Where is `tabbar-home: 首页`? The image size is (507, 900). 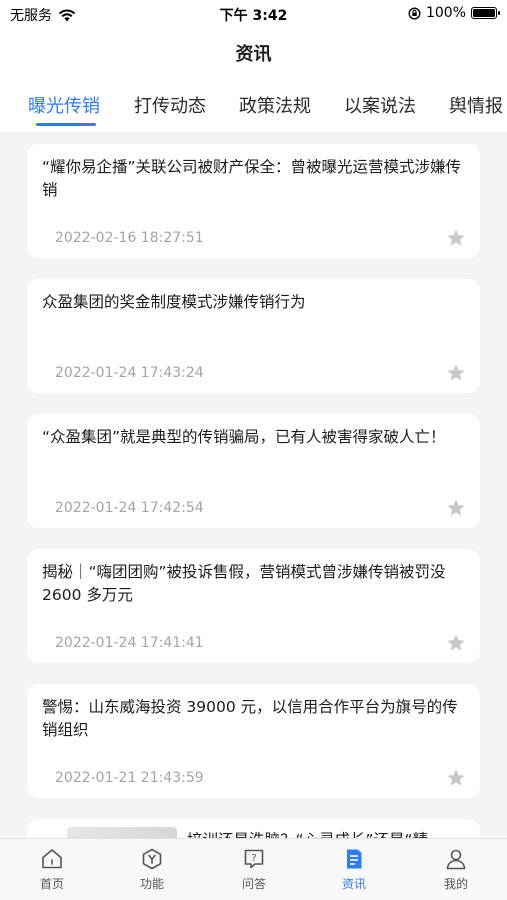
tabbar-home: 首页 is located at coordinates (52, 869).